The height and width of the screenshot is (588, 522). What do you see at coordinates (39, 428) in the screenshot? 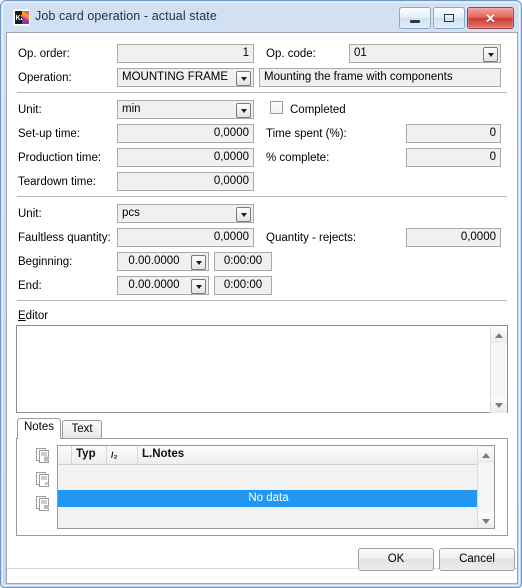
I see `tab-notes: Notes` at bounding box center [39, 428].